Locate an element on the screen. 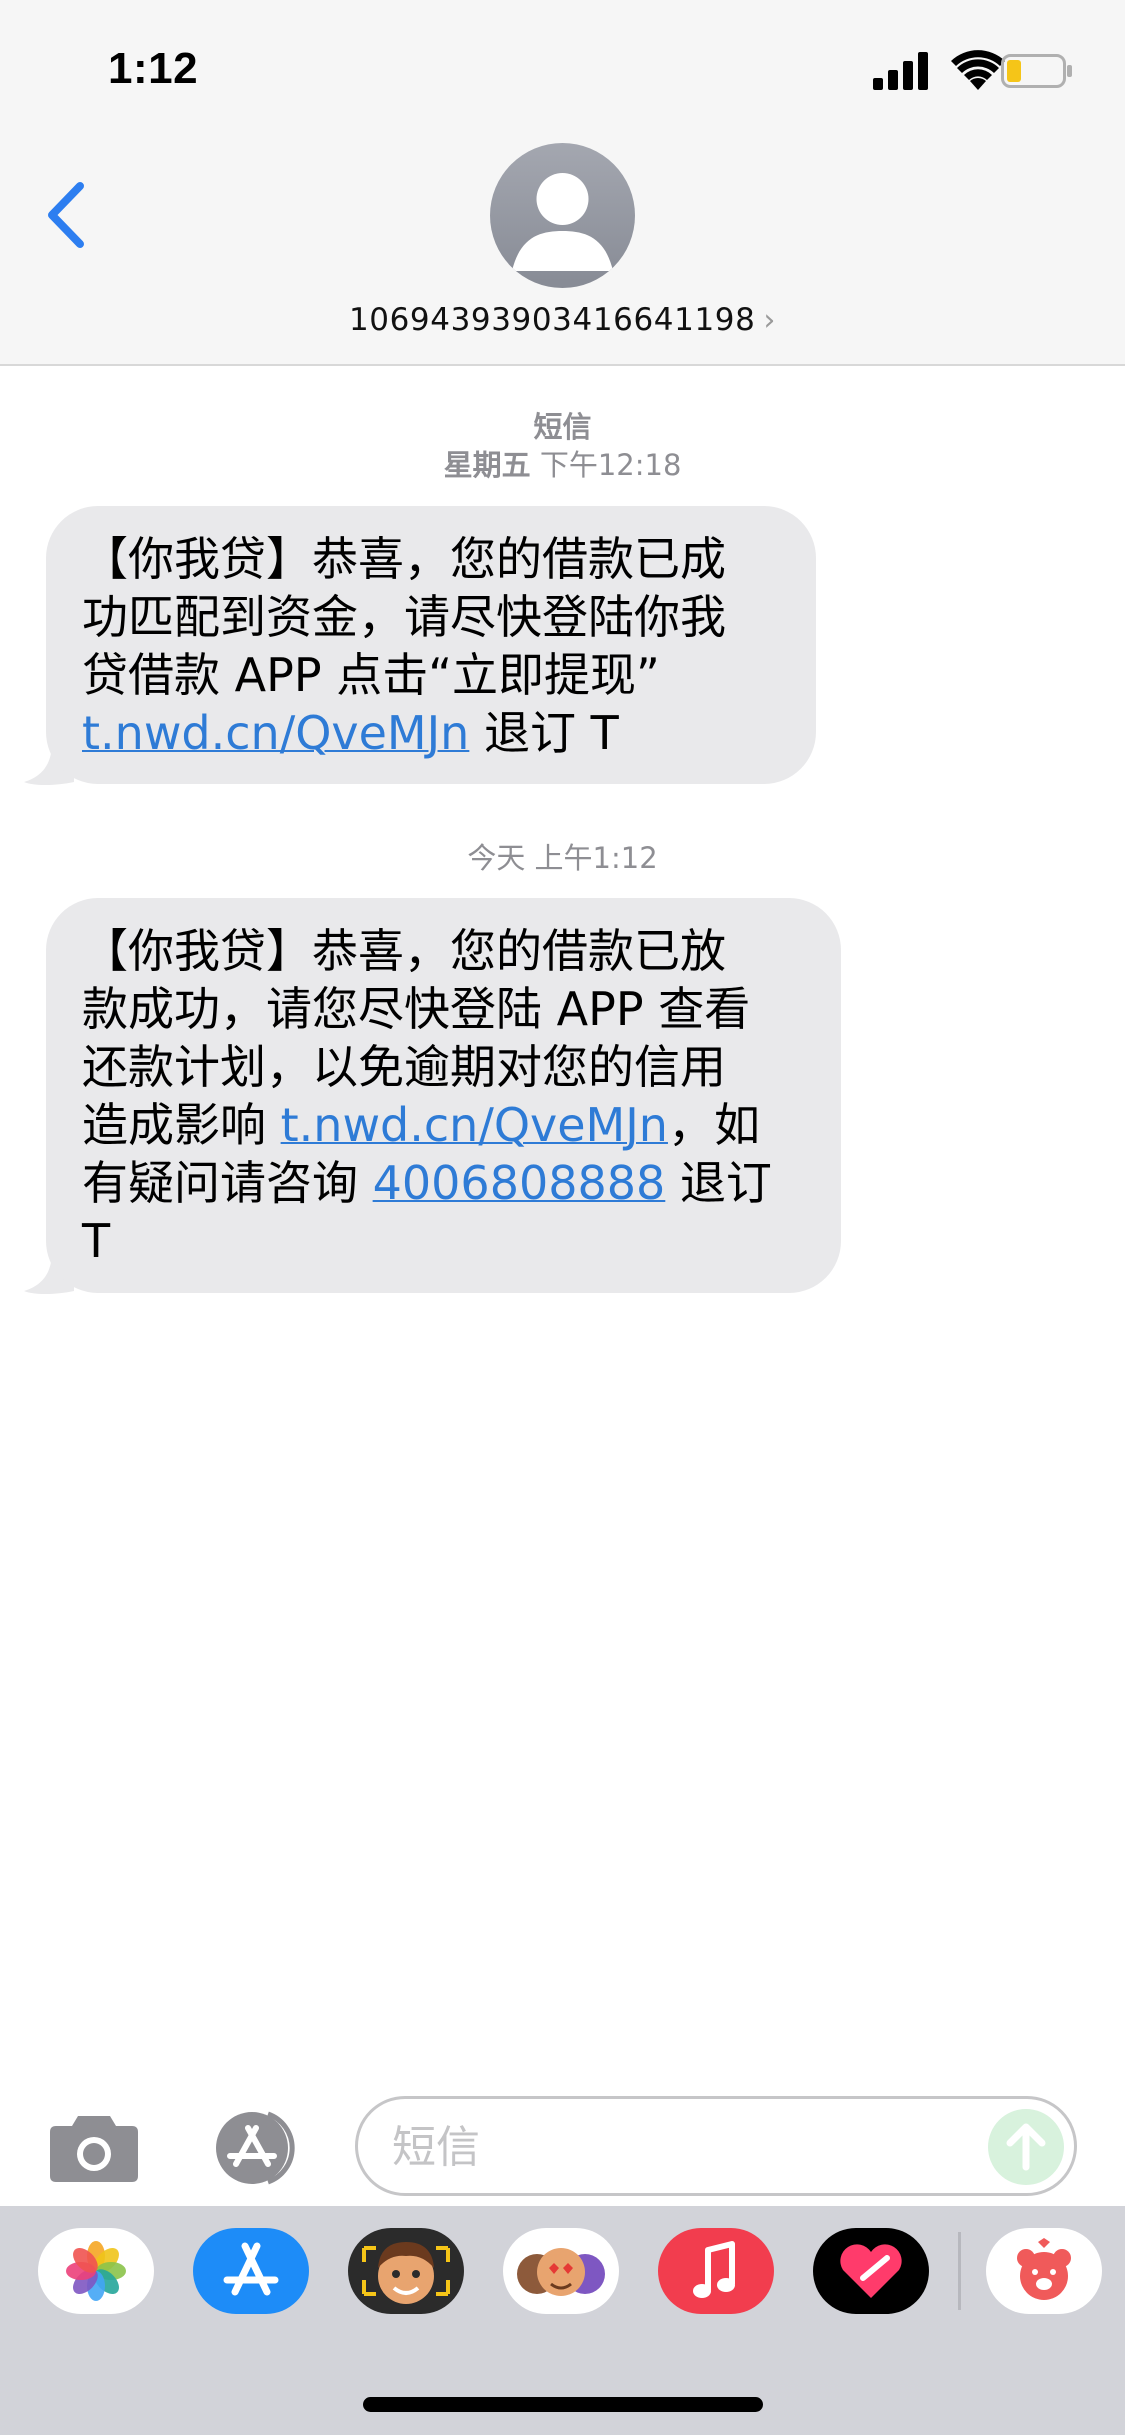 The width and height of the screenshot is (1125, 2435). message-line: t.nwd.cn/QveMJn 退订 T is located at coordinates (424, 733).